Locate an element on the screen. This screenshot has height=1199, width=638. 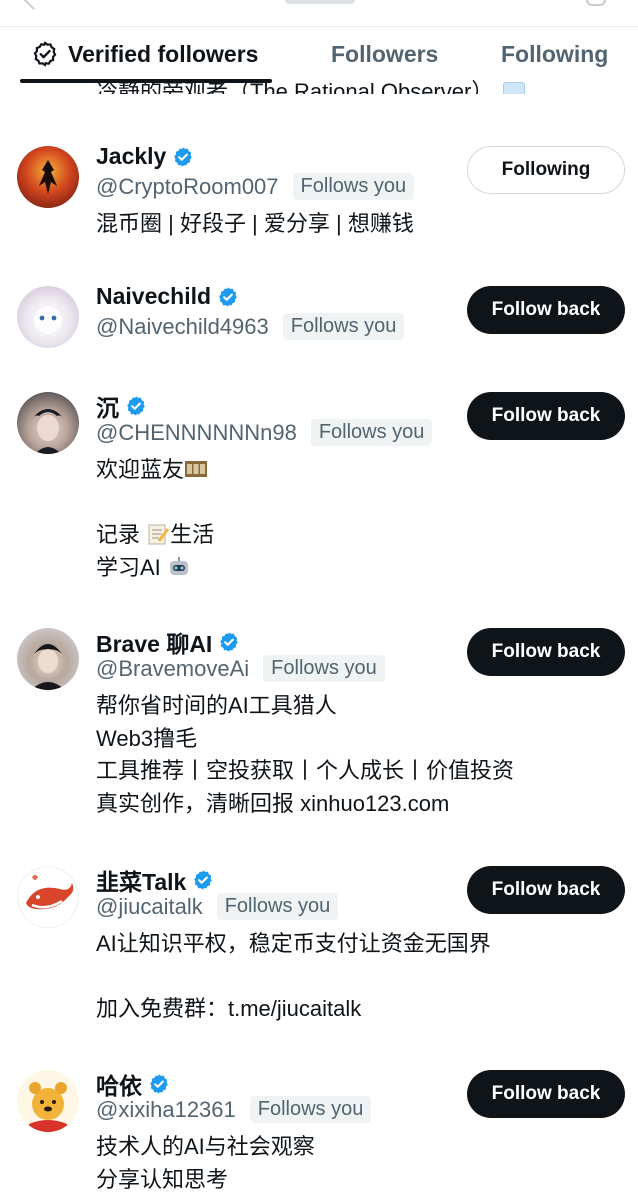
user-bio: 混币圈 | 好段子 | 爱分享 | 想赚钱 is located at coordinates (255, 224).